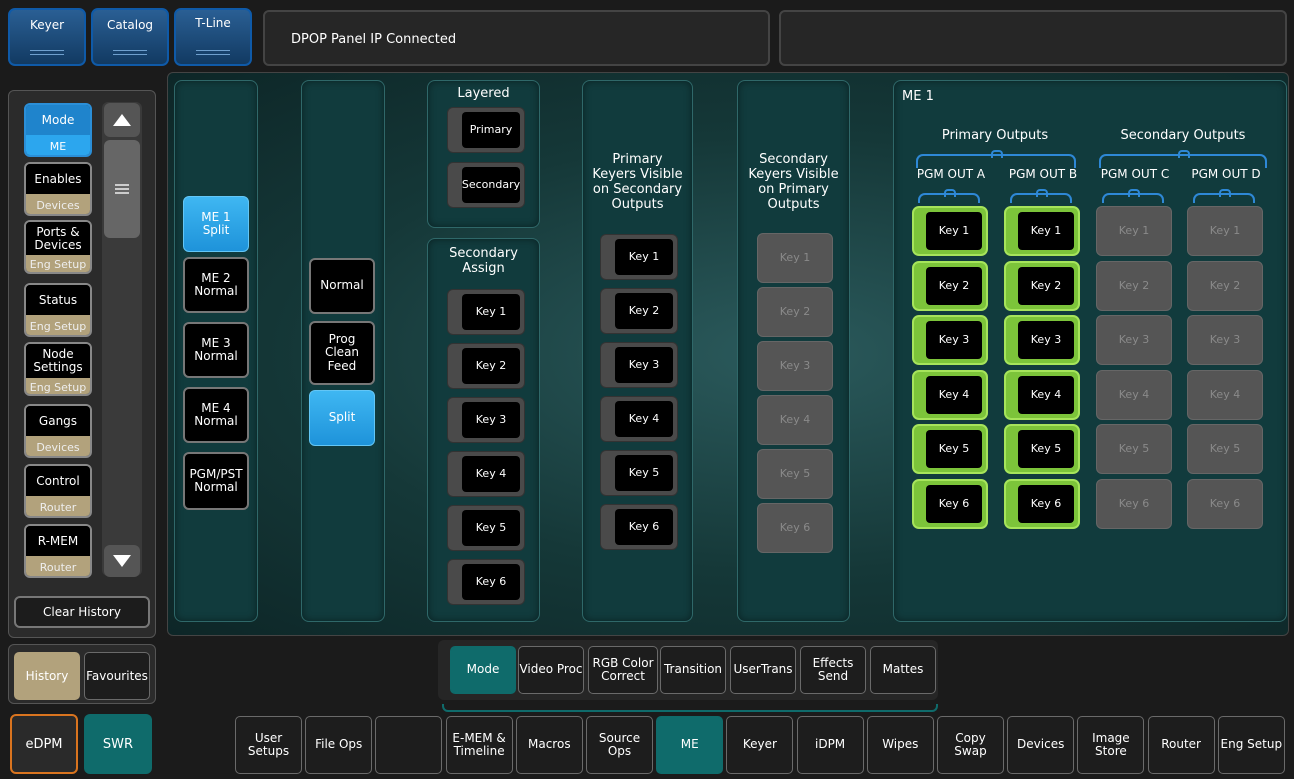  I want to click on bottom-tab: Macros, so click(549, 745).